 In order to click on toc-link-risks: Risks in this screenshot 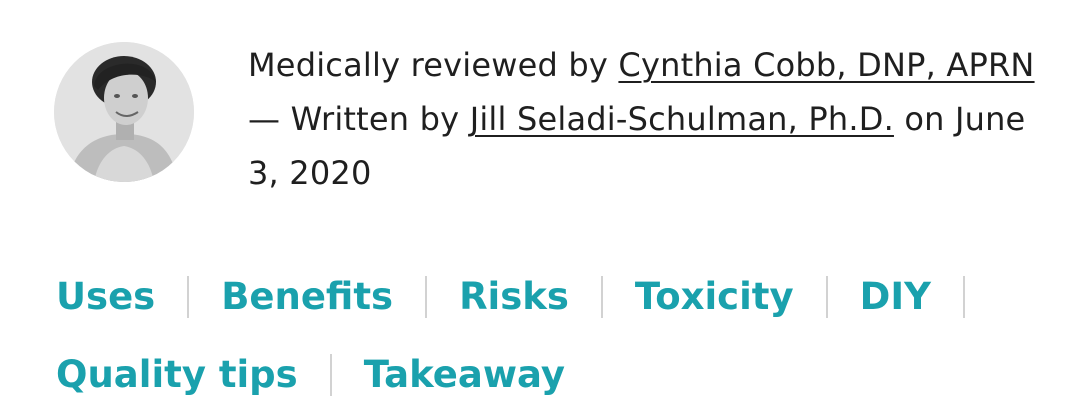, I will do `click(514, 297)`.